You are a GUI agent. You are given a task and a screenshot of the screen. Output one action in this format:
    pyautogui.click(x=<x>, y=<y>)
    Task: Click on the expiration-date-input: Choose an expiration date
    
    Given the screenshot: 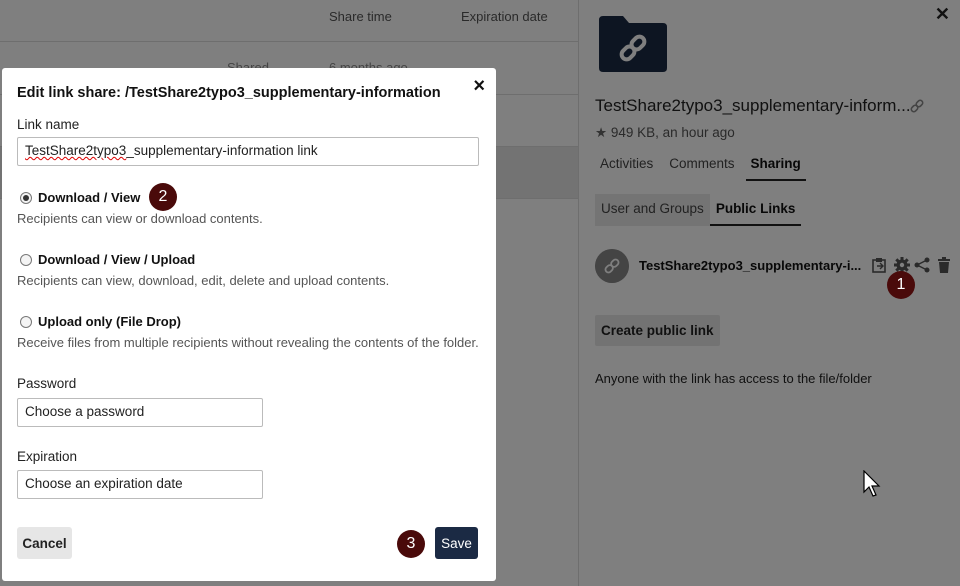 What is the action you would take?
    pyautogui.click(x=140, y=484)
    